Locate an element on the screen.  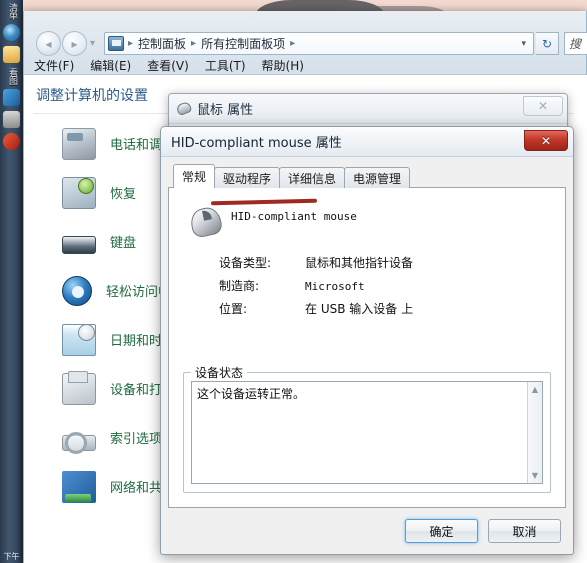
cancel-button: 取消 is located at coordinates (524, 531).